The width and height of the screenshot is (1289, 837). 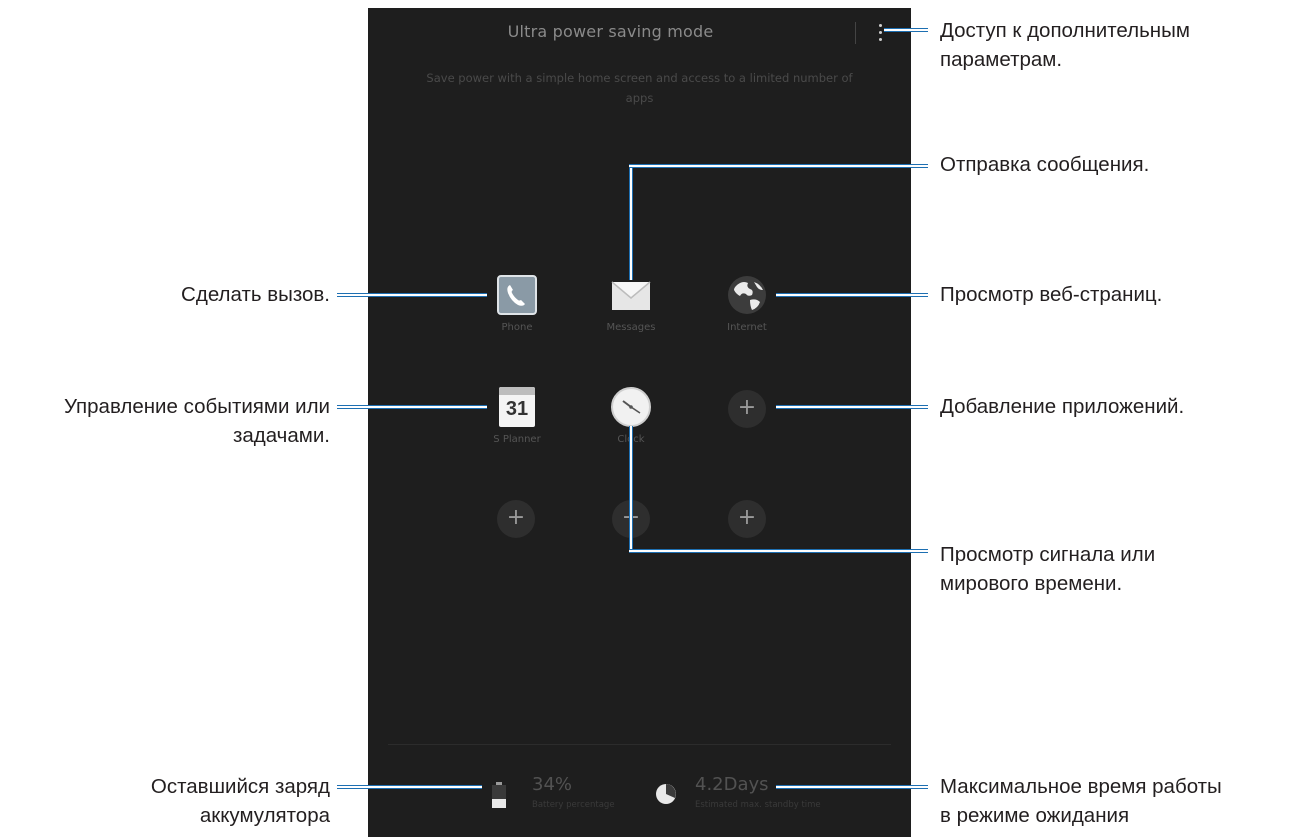 What do you see at coordinates (412, 407) in the screenshot?
I see `leader-calendar` at bounding box center [412, 407].